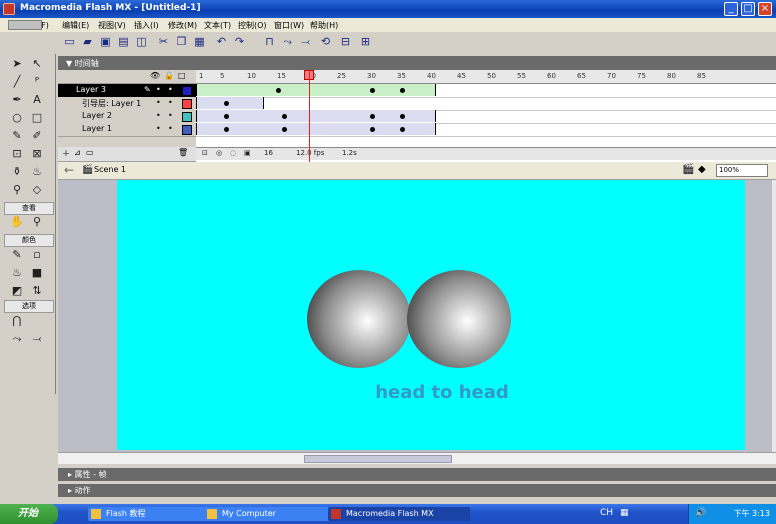 This screenshot has width=776, height=524. I want to click on layer-row: 引导层: Layer 1 • •, so click(127, 104).